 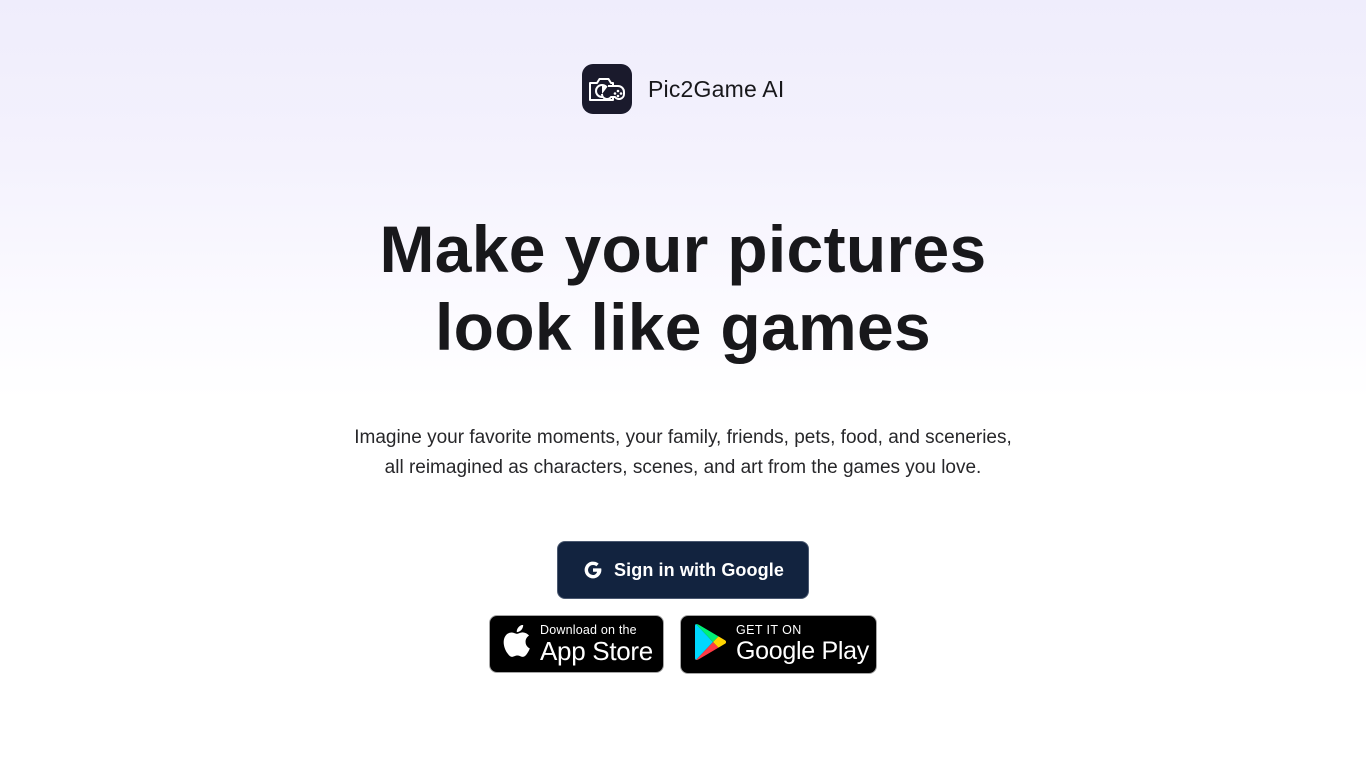 What do you see at coordinates (596, 651) in the screenshot?
I see `app-store-big-text: App Store` at bounding box center [596, 651].